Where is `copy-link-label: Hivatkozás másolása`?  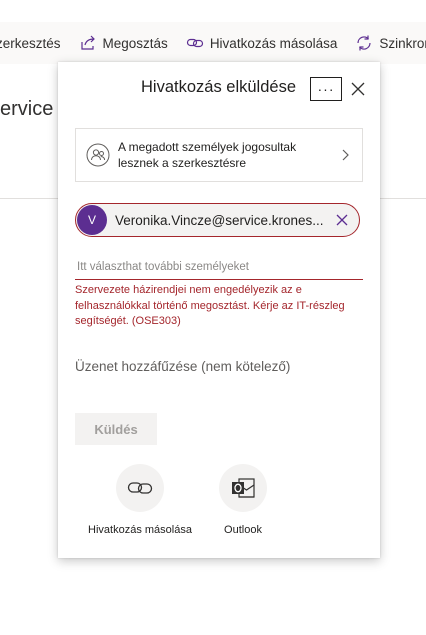
copy-link-label: Hivatkozás másolása is located at coordinates (273, 43).